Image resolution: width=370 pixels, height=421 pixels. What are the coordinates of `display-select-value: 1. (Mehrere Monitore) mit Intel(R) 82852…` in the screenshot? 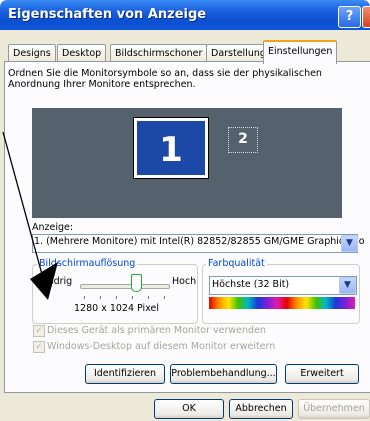 It's located at (199, 241).